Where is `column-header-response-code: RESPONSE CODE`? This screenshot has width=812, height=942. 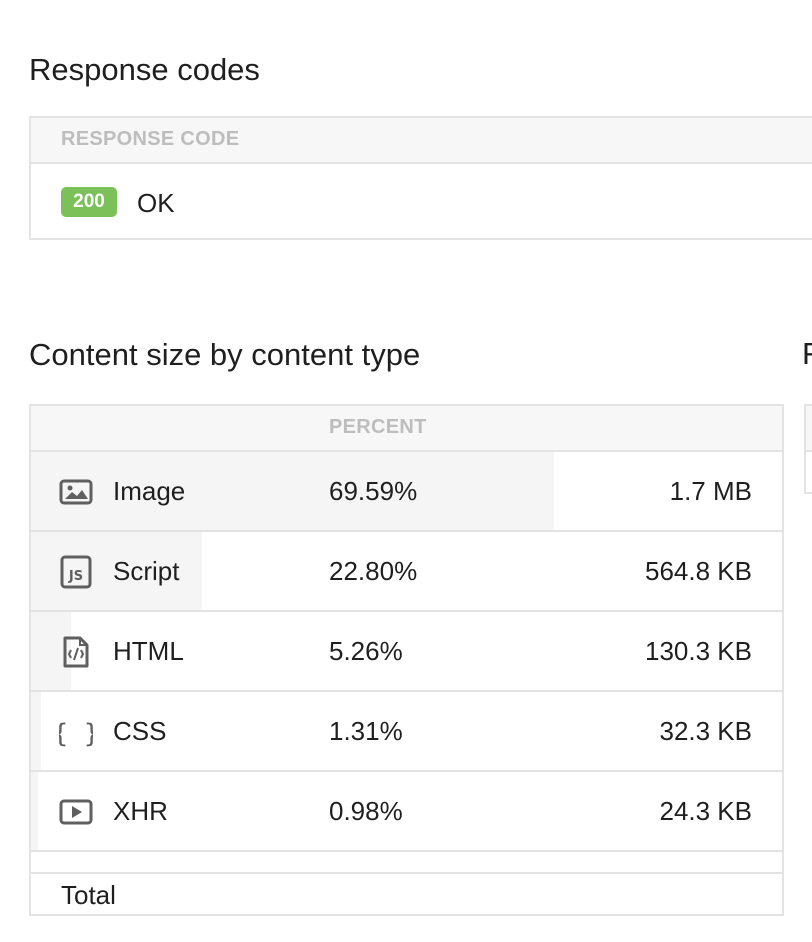
column-header-response-code: RESPONSE CODE is located at coordinates (150, 139).